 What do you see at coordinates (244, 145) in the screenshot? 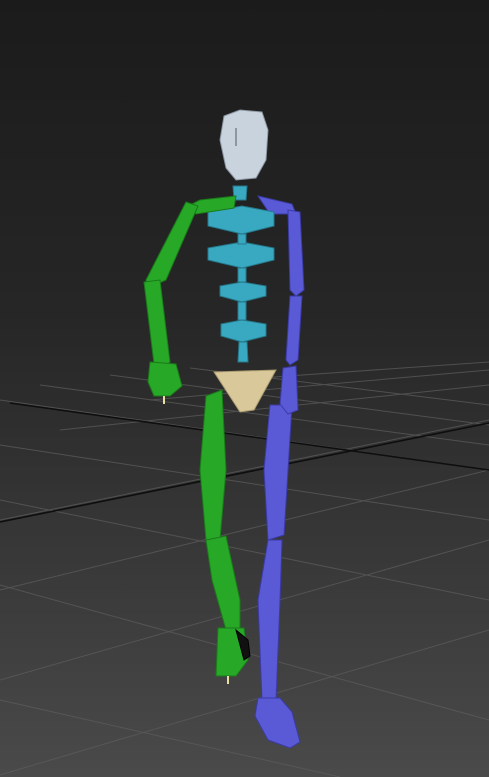
I see `head` at bounding box center [244, 145].